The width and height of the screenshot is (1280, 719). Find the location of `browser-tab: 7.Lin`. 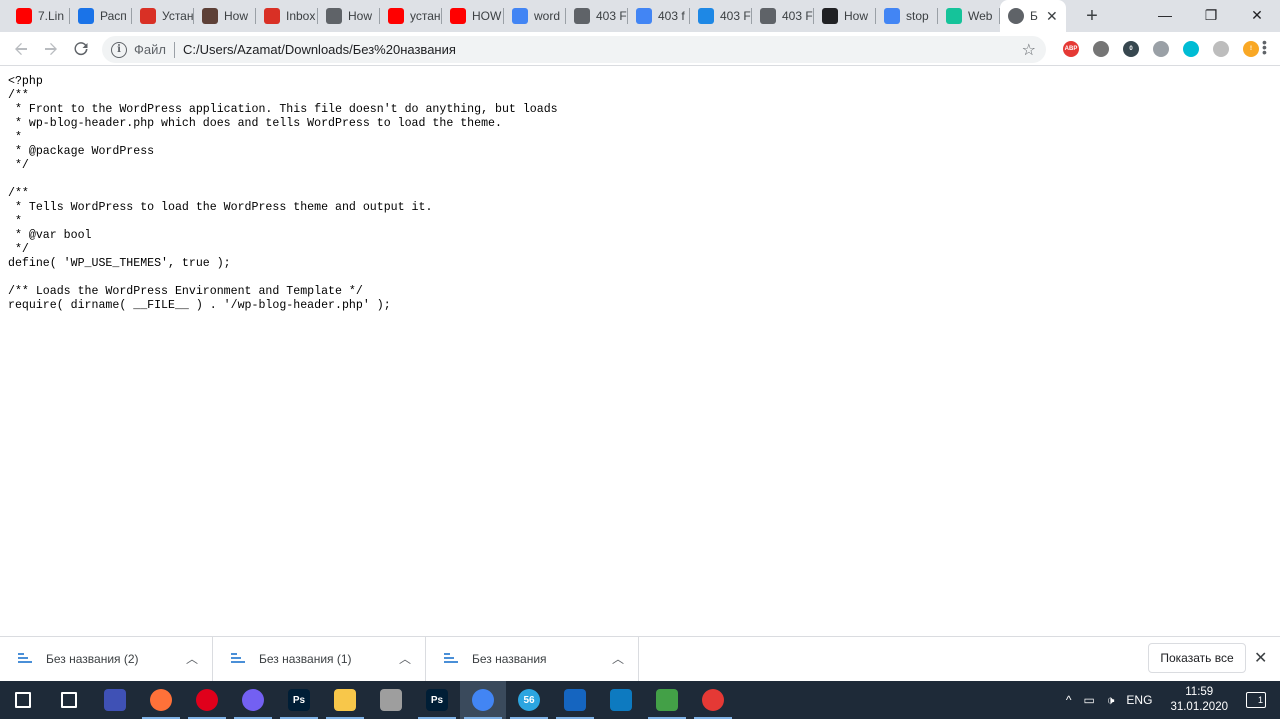

browser-tab: 7.Lin is located at coordinates (39, 16).